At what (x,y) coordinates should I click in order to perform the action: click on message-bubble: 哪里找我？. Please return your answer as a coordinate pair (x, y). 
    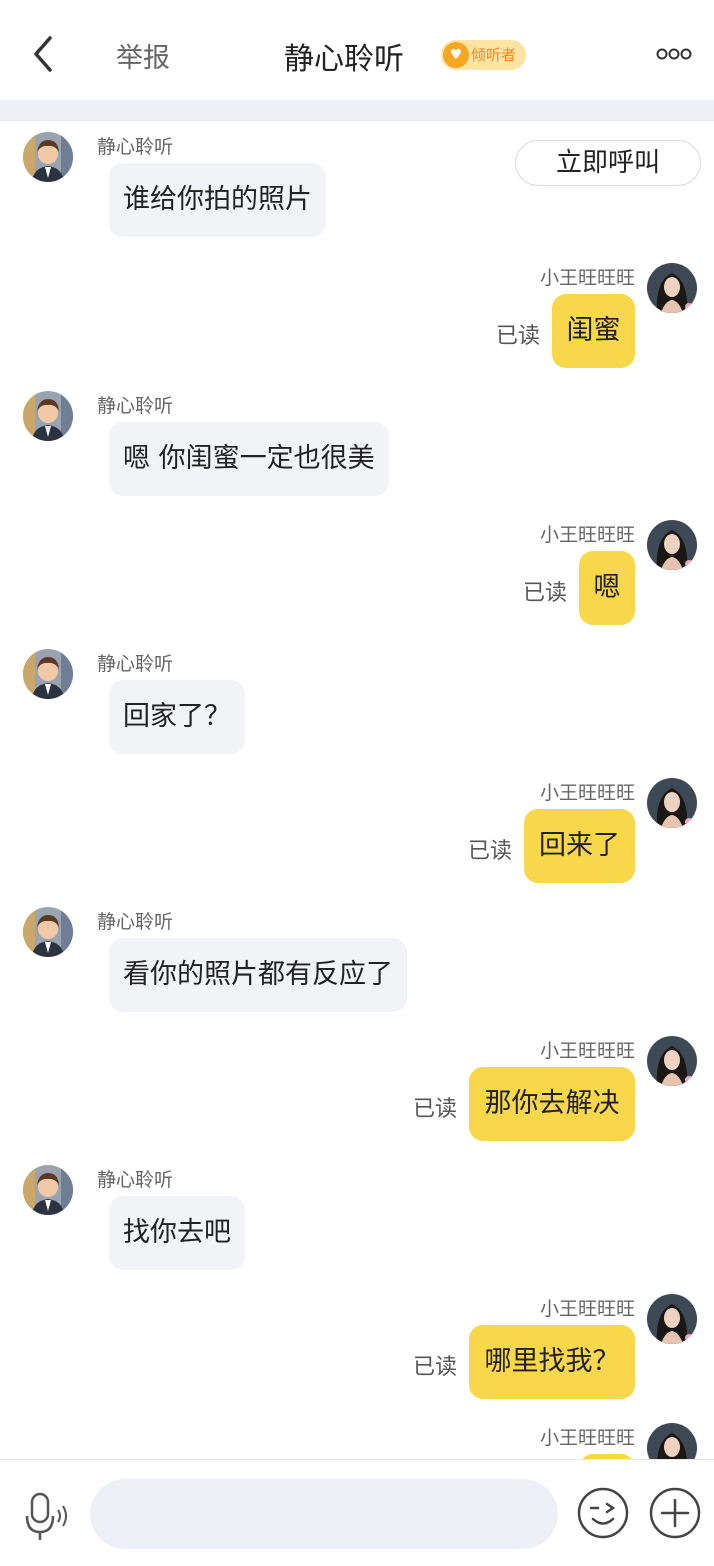
    Looking at the image, I should click on (552, 1362).